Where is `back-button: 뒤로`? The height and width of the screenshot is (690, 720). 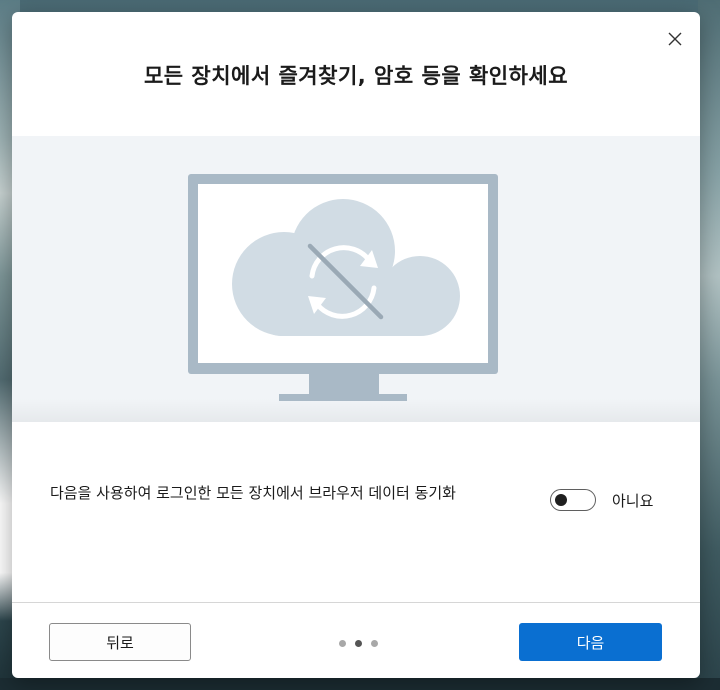
back-button: 뒤로 is located at coordinates (120, 642).